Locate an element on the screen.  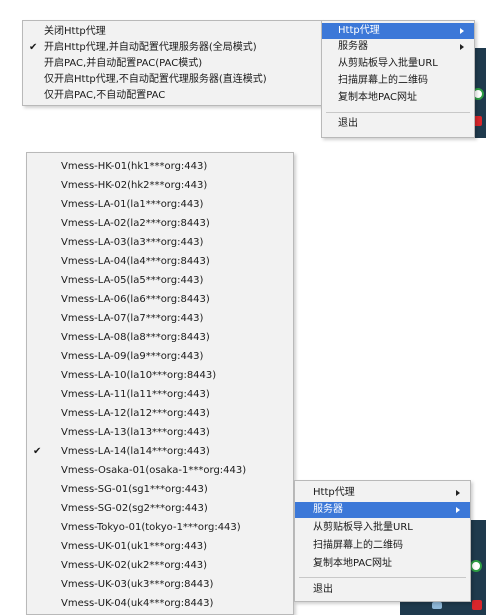
server-list-item: Vmess-LA-06(la6***org:8443) is located at coordinates (160, 299).